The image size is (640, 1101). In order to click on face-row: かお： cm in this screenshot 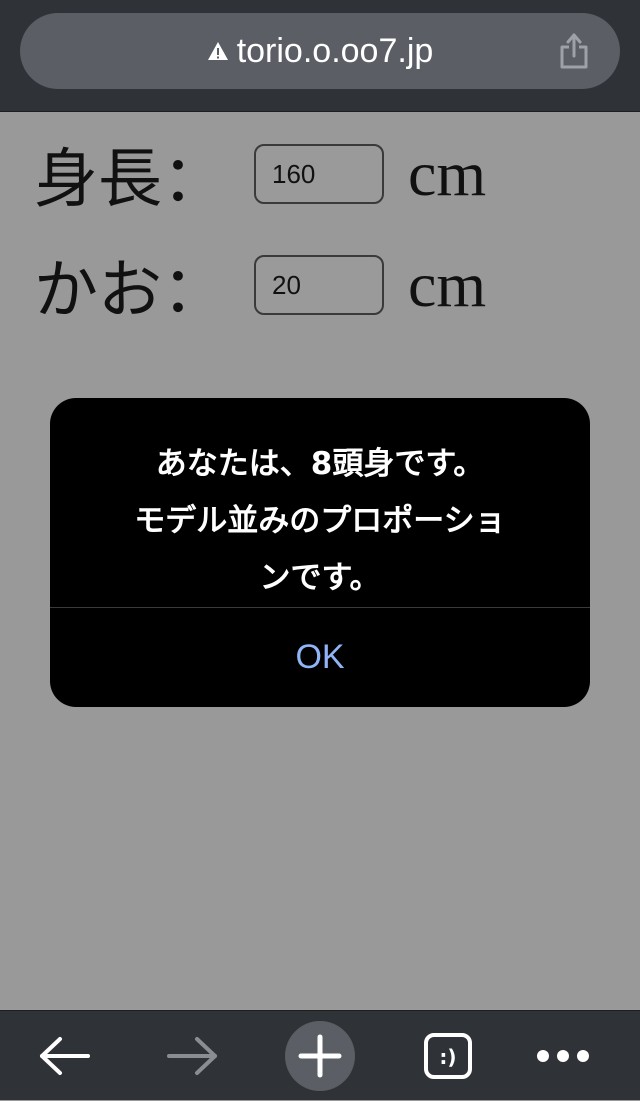, I will do `click(260, 285)`.